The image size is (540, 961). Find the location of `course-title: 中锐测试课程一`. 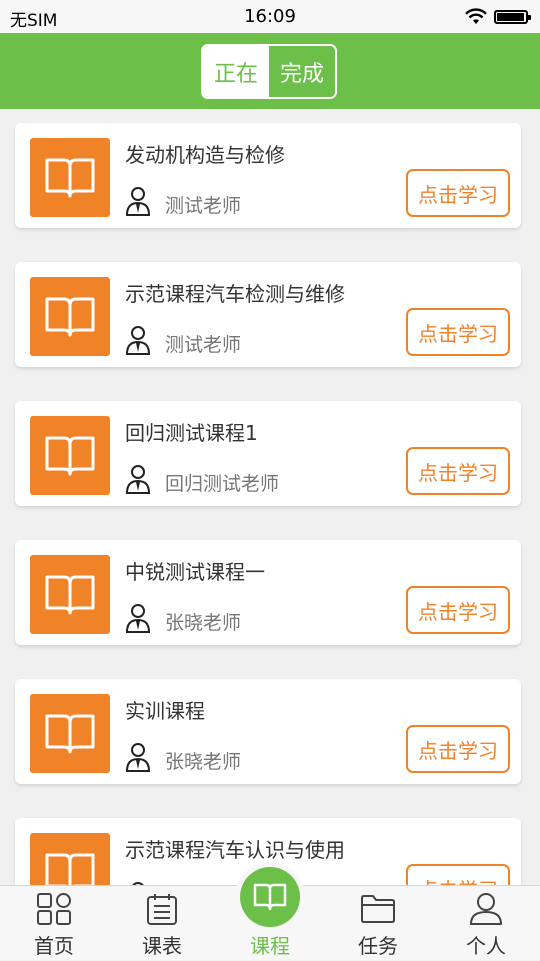

course-title: 中锐测试课程一 is located at coordinates (195, 572).